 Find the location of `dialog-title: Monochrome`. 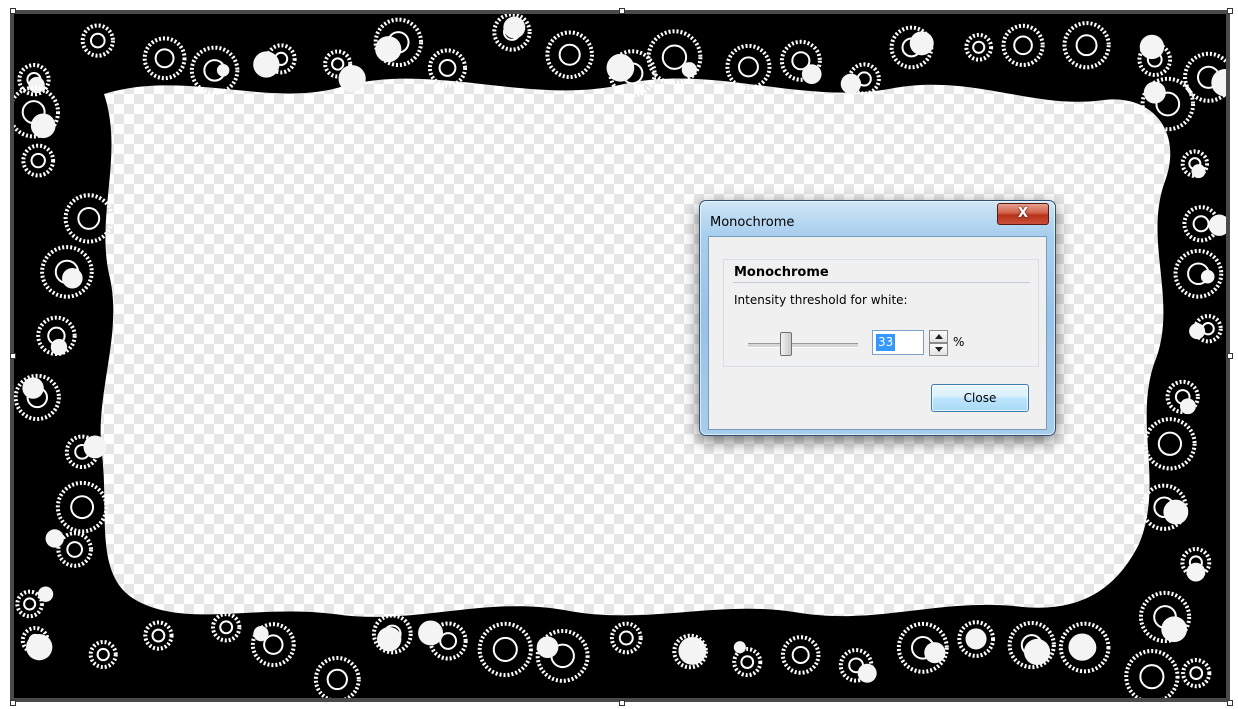

dialog-title: Monochrome is located at coordinates (752, 222).